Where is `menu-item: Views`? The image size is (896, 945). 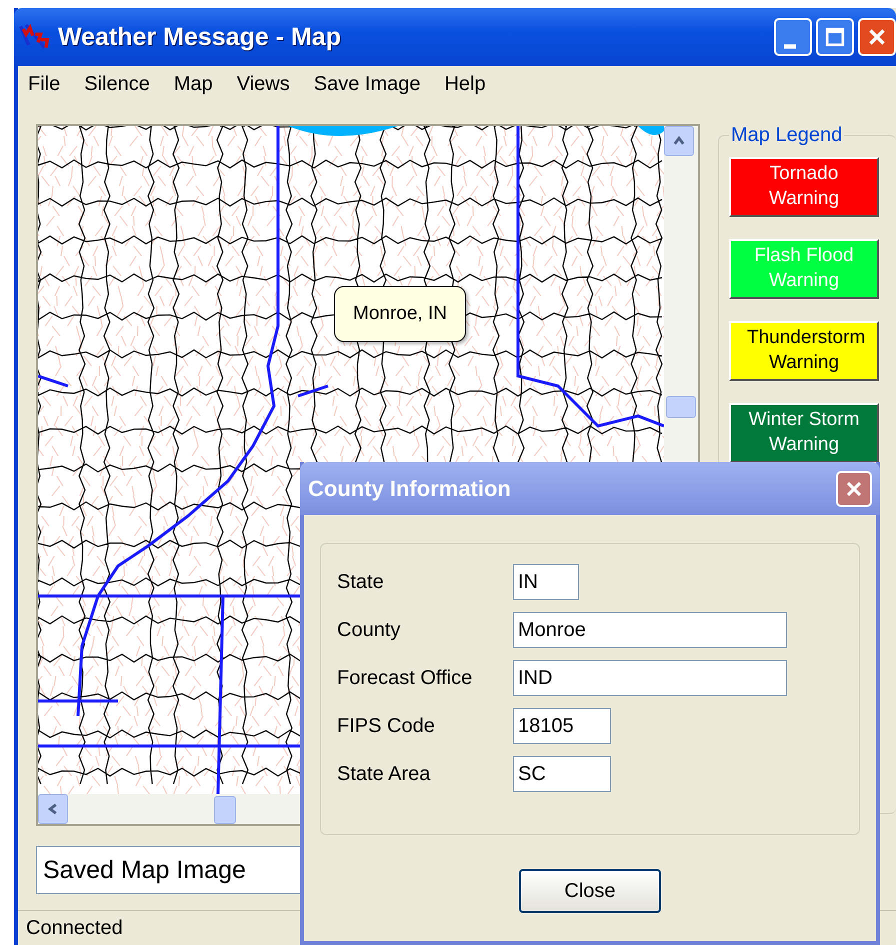 menu-item: Views is located at coordinates (263, 84).